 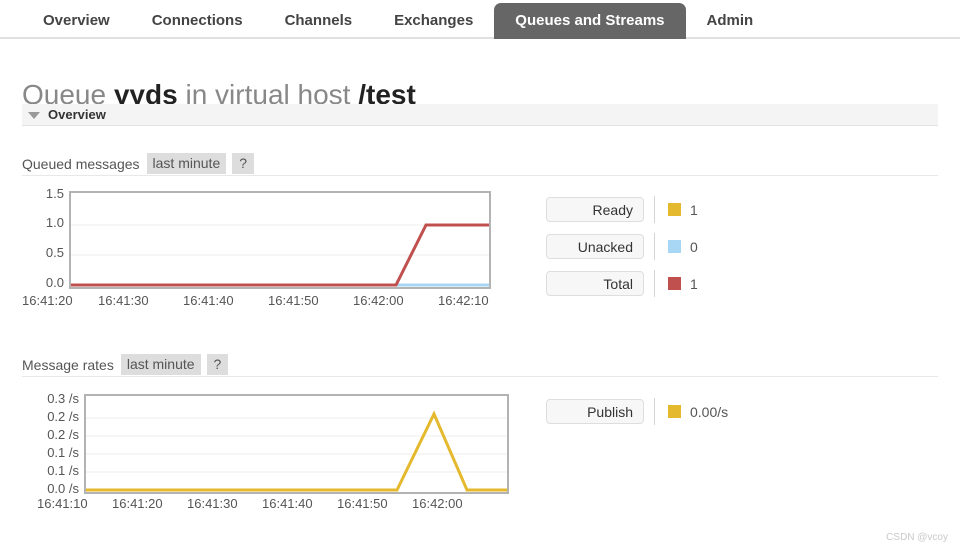 What do you see at coordinates (694, 246) in the screenshot?
I see `legend-value-unacked: 0` at bounding box center [694, 246].